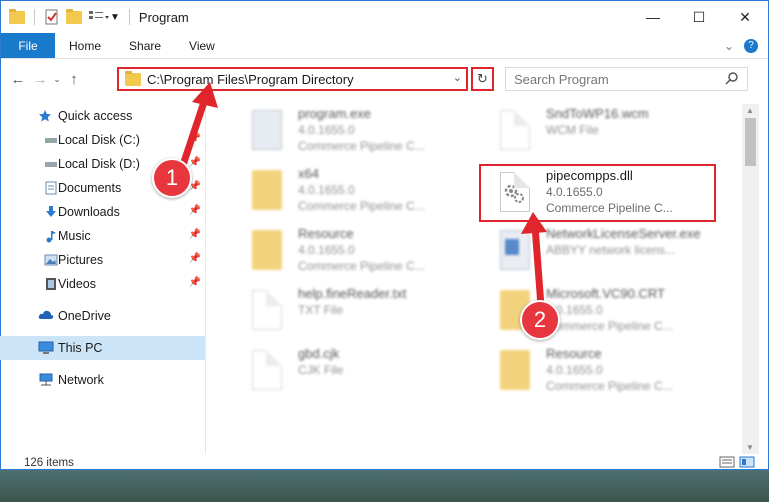 The height and width of the screenshot is (502, 769). Describe the element at coordinates (51, 213) in the screenshot. I see `download-icon` at that location.